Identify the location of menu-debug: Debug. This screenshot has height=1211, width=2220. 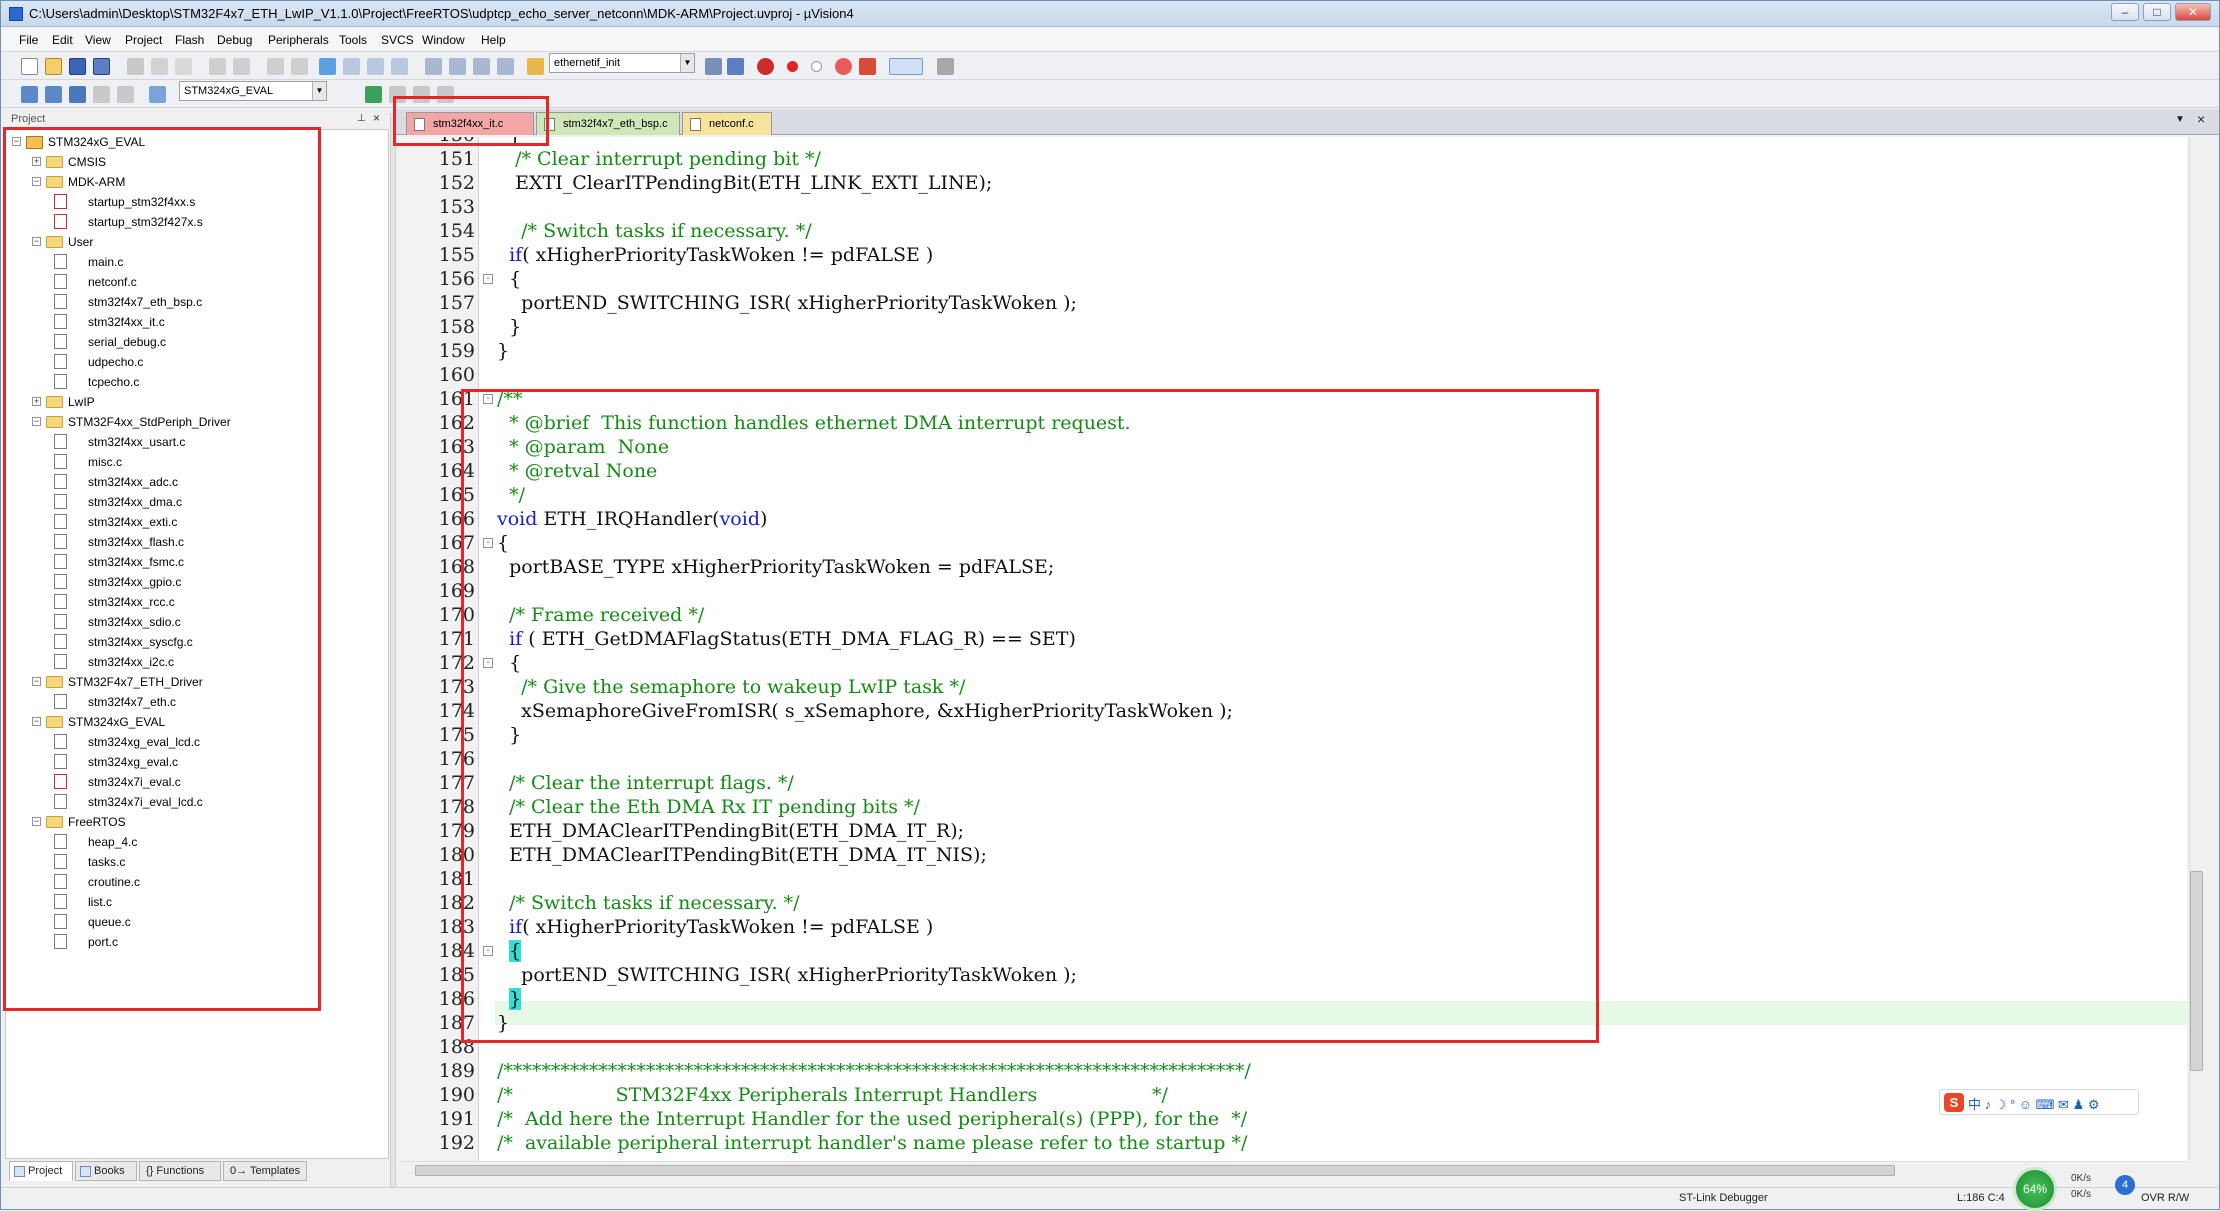
(234, 40).